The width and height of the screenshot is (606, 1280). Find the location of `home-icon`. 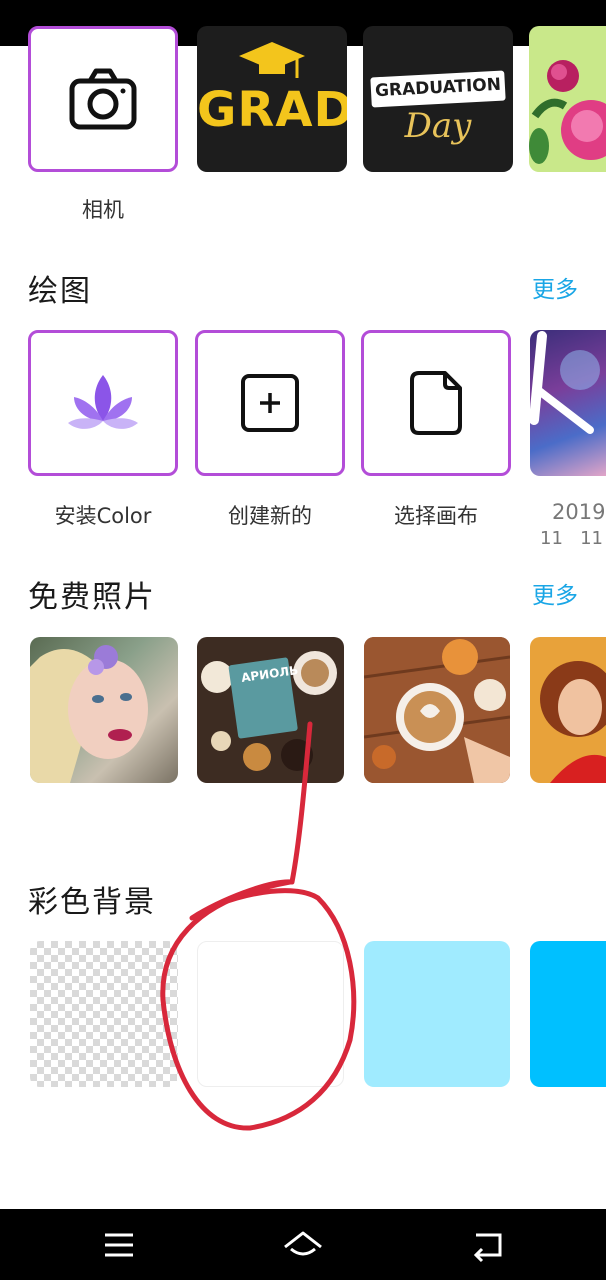

home-icon is located at coordinates (303, 1245).